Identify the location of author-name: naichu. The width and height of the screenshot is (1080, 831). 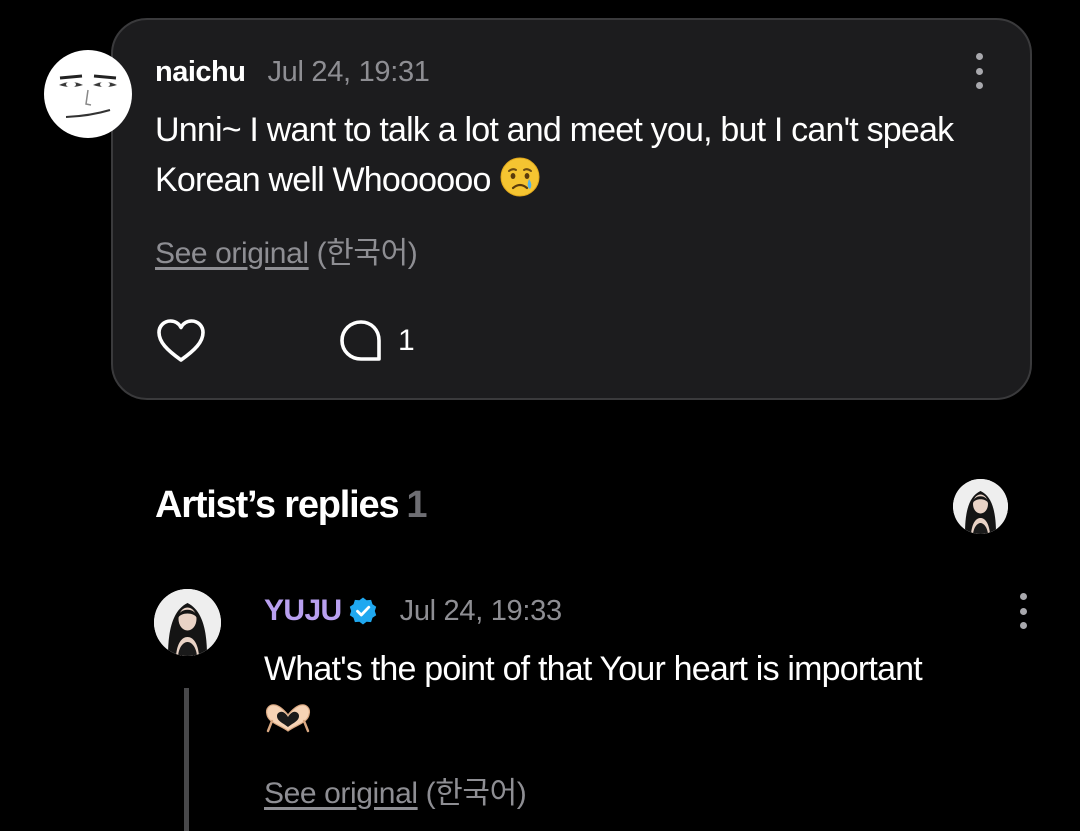
(200, 72).